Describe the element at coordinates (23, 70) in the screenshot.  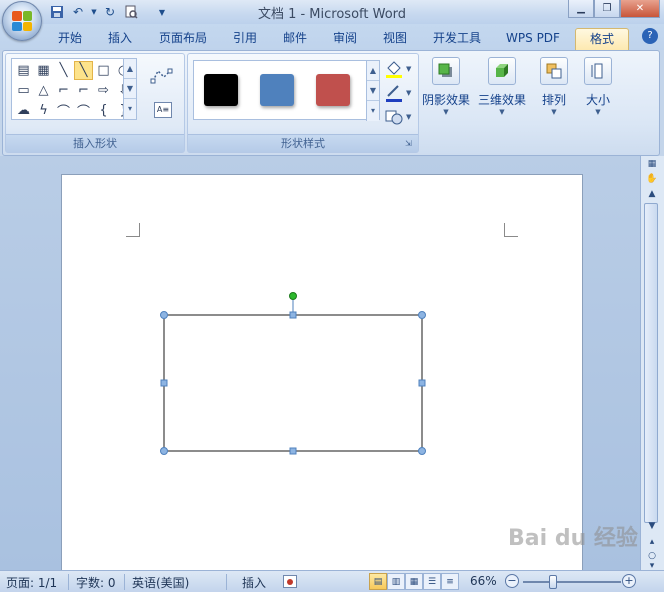
I see `shape-text-box-icon: ▤` at that location.